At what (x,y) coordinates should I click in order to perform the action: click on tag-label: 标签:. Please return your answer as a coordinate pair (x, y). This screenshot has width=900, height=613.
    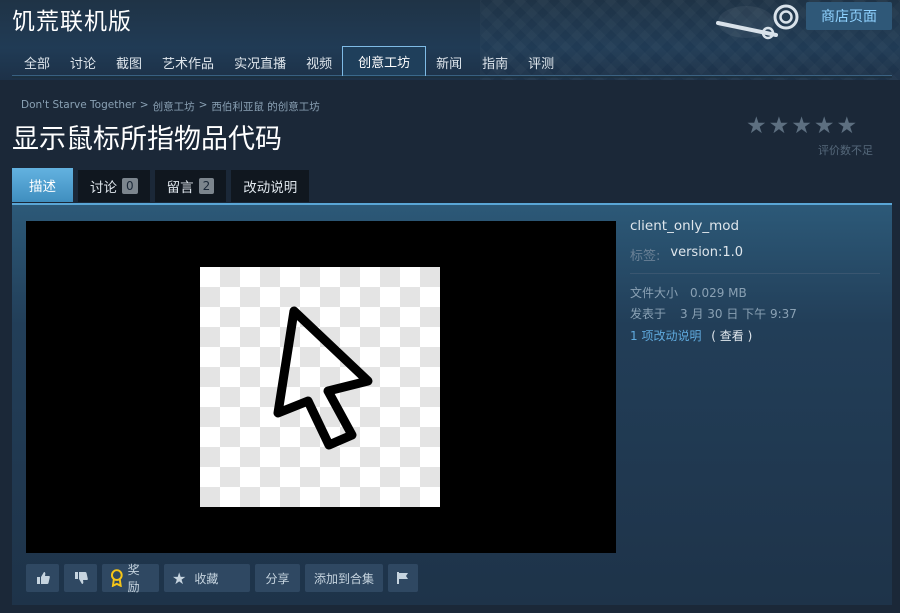
    Looking at the image, I should click on (645, 256).